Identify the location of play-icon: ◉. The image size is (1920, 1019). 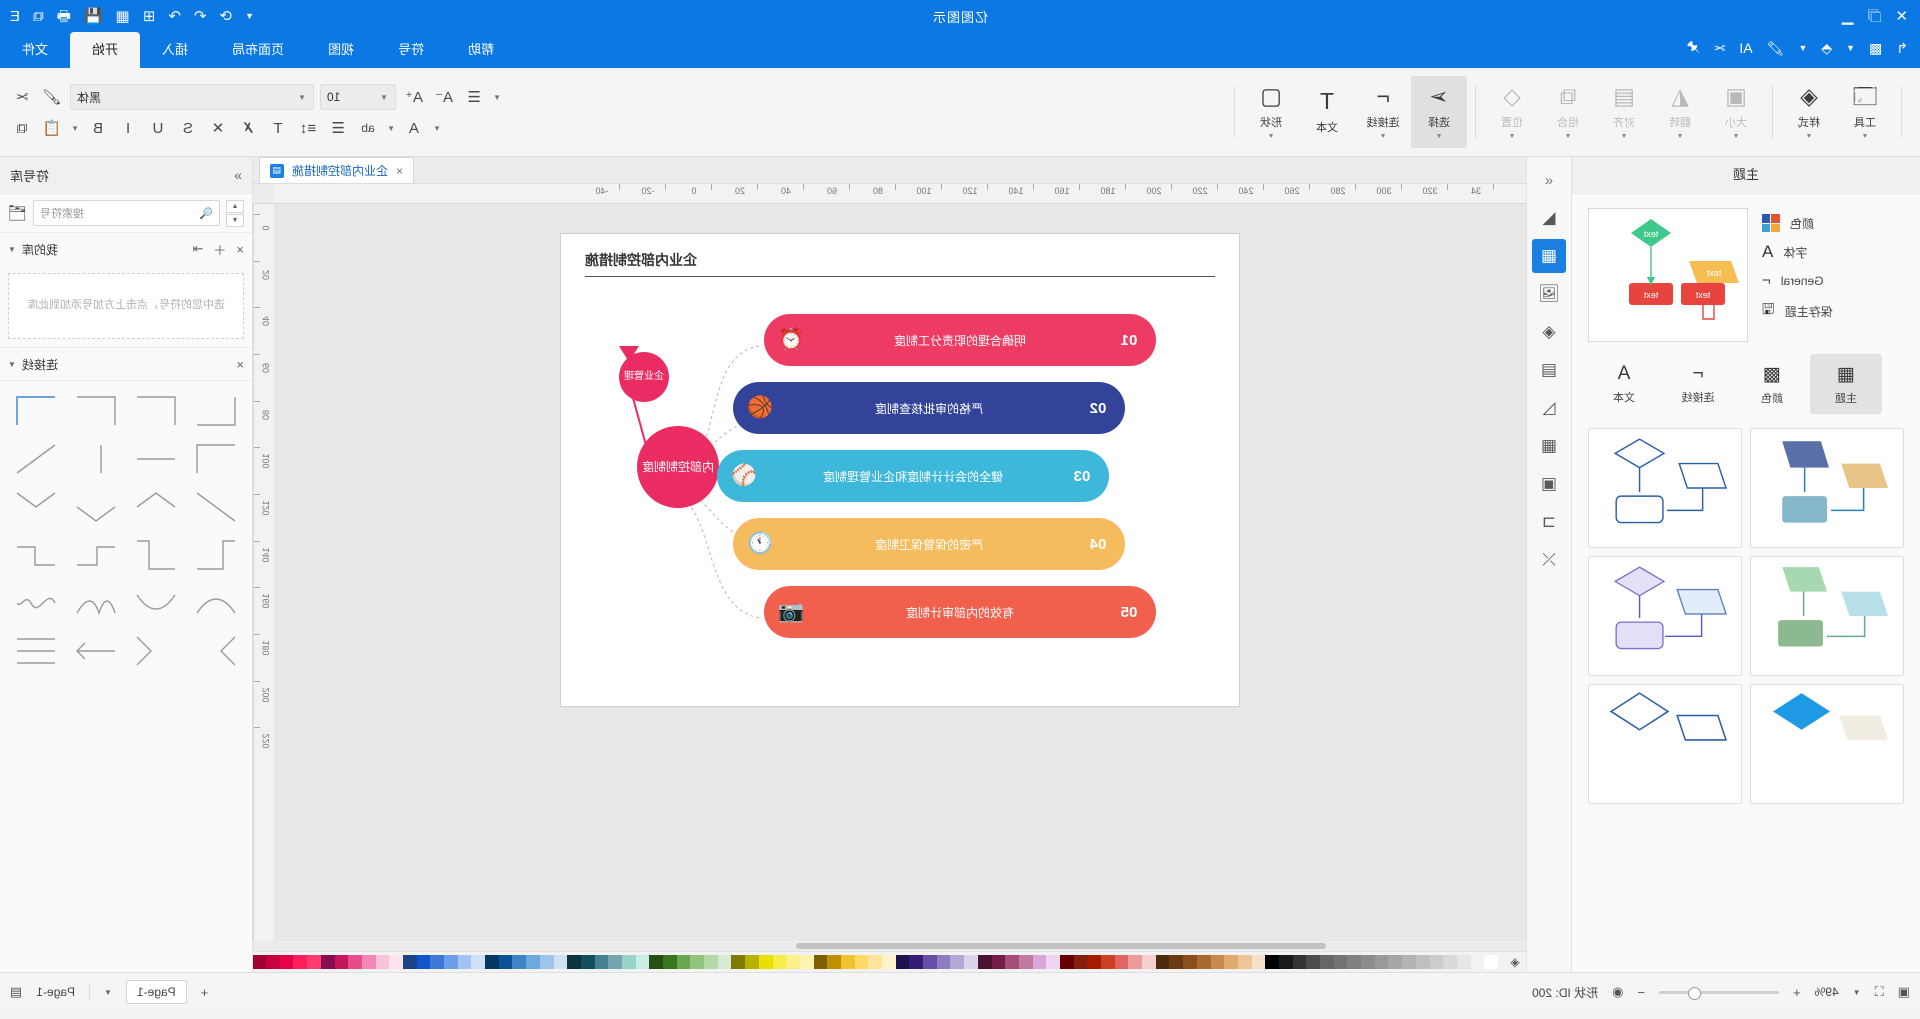
(1617, 992).